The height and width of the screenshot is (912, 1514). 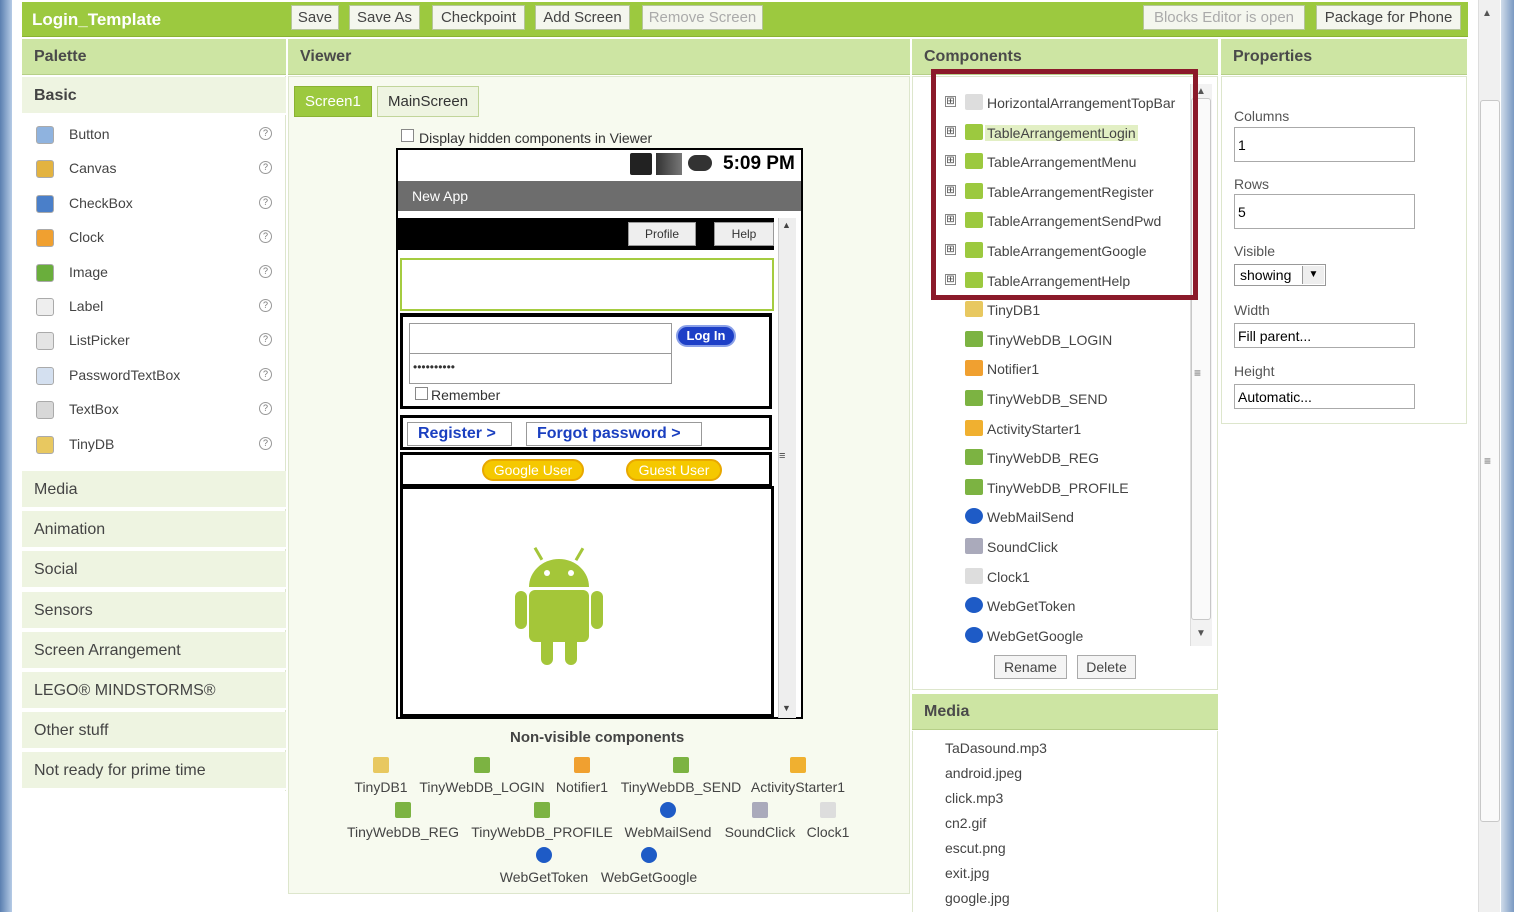 I want to click on phone-scroll-up-icon: ▲, so click(x=786, y=225).